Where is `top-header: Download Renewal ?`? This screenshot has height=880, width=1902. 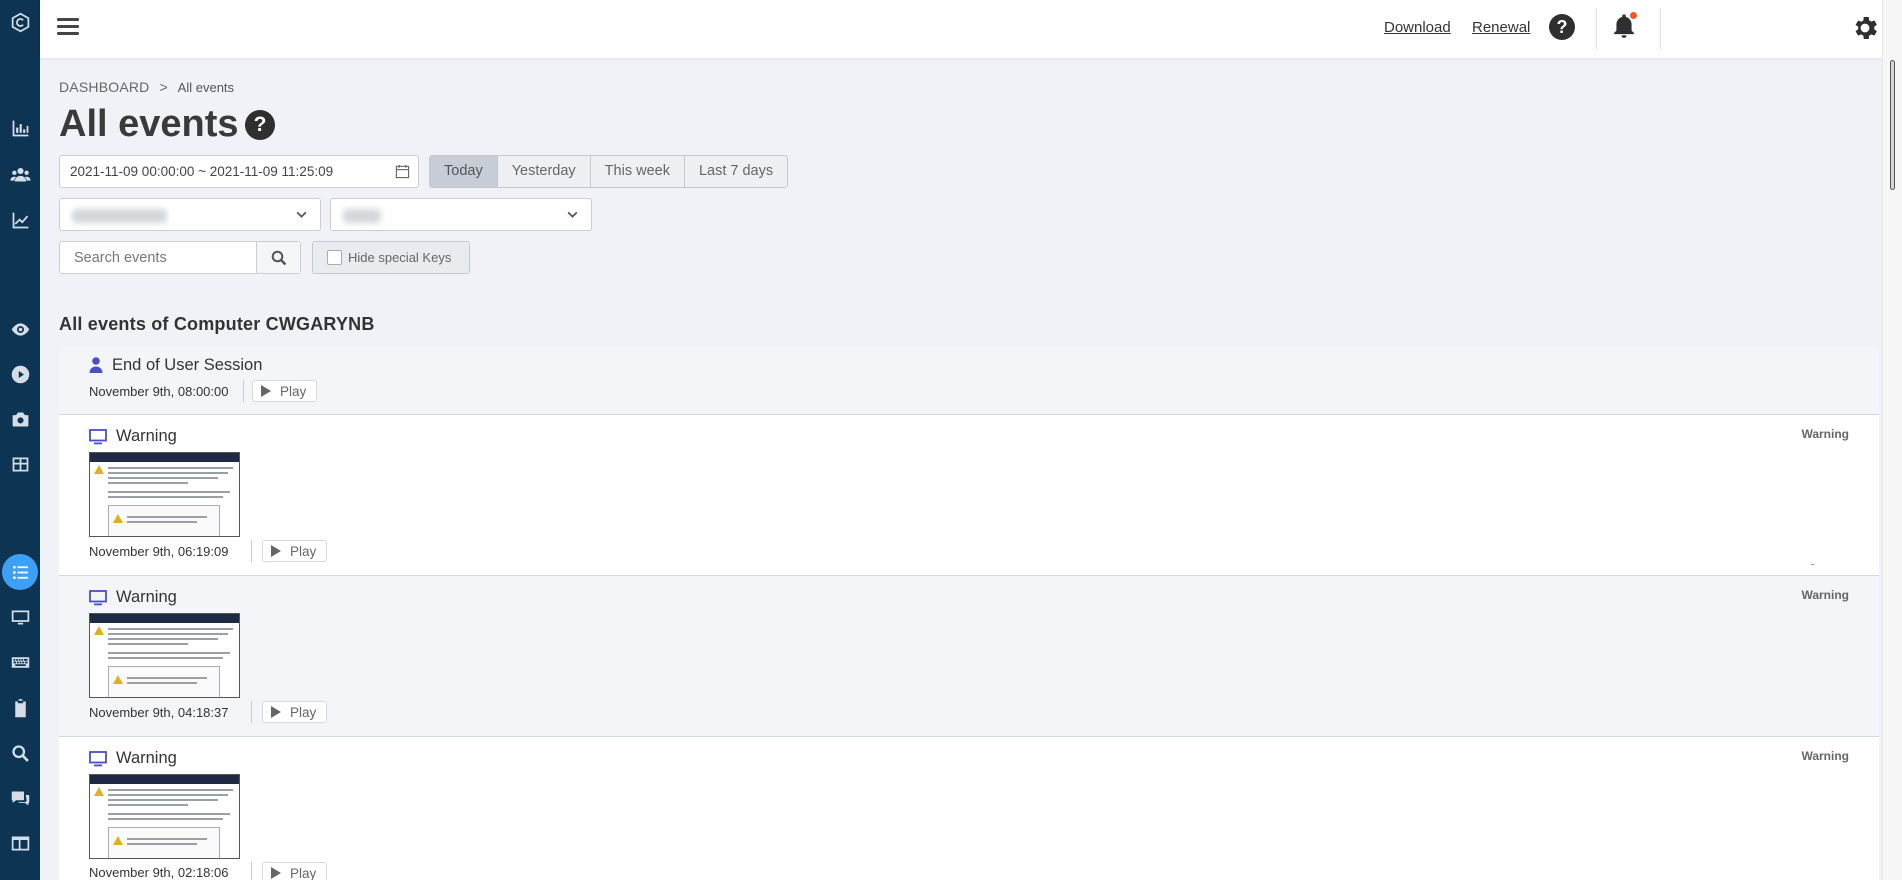
top-header: Download Renewal ? is located at coordinates (971, 29).